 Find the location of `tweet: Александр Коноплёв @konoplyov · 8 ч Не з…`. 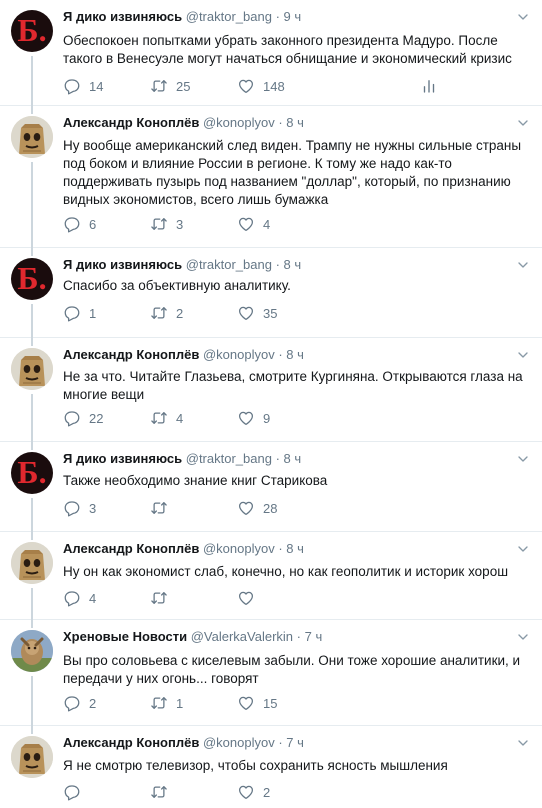

tweet: Александр Коноплёв @konoplyov · 8 ч Не з… is located at coordinates (271, 390).